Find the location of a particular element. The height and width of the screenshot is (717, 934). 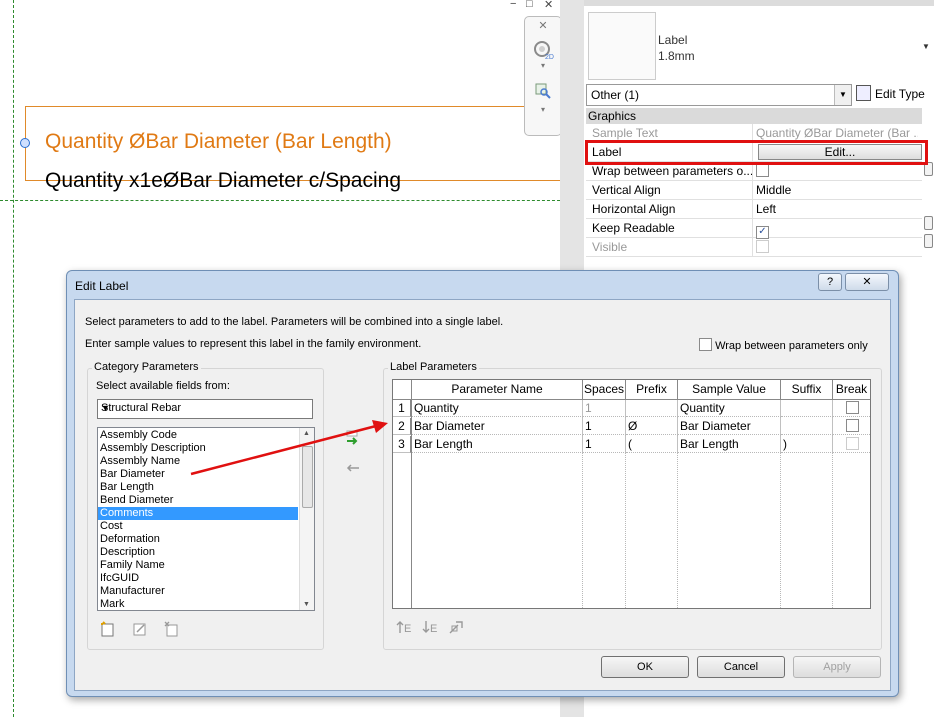

annotation-arrow is located at coordinates (289, 448).